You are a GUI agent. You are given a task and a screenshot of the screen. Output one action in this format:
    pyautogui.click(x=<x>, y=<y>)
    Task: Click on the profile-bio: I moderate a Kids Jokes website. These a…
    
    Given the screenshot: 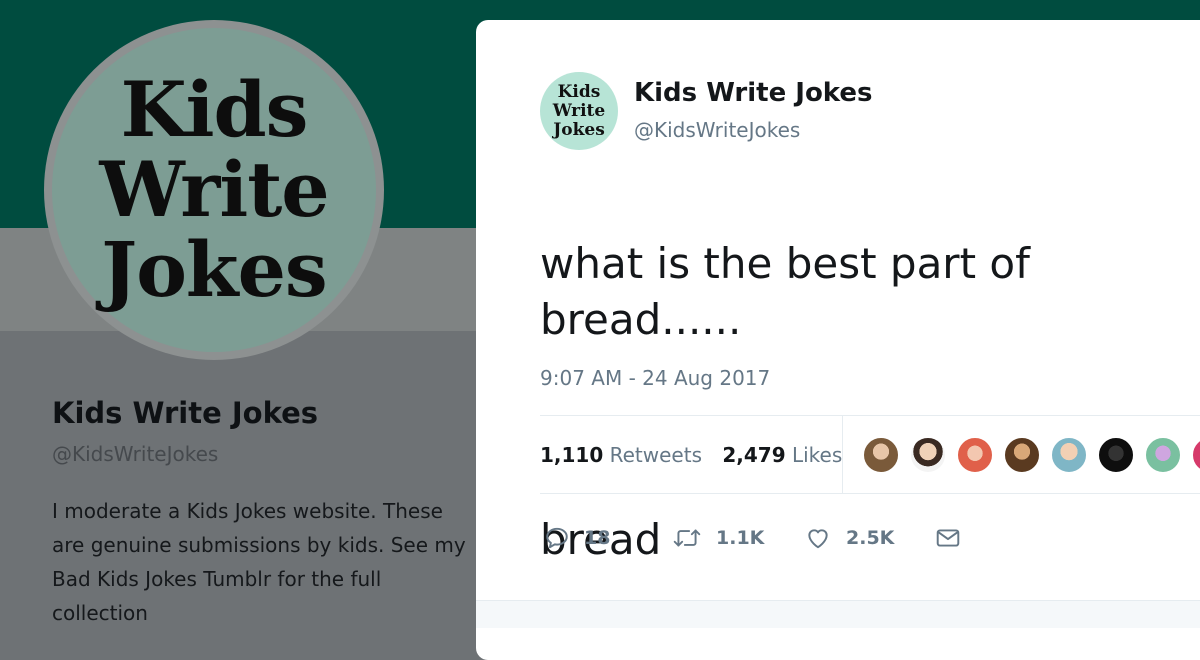 What is the action you would take?
    pyautogui.click(x=259, y=562)
    